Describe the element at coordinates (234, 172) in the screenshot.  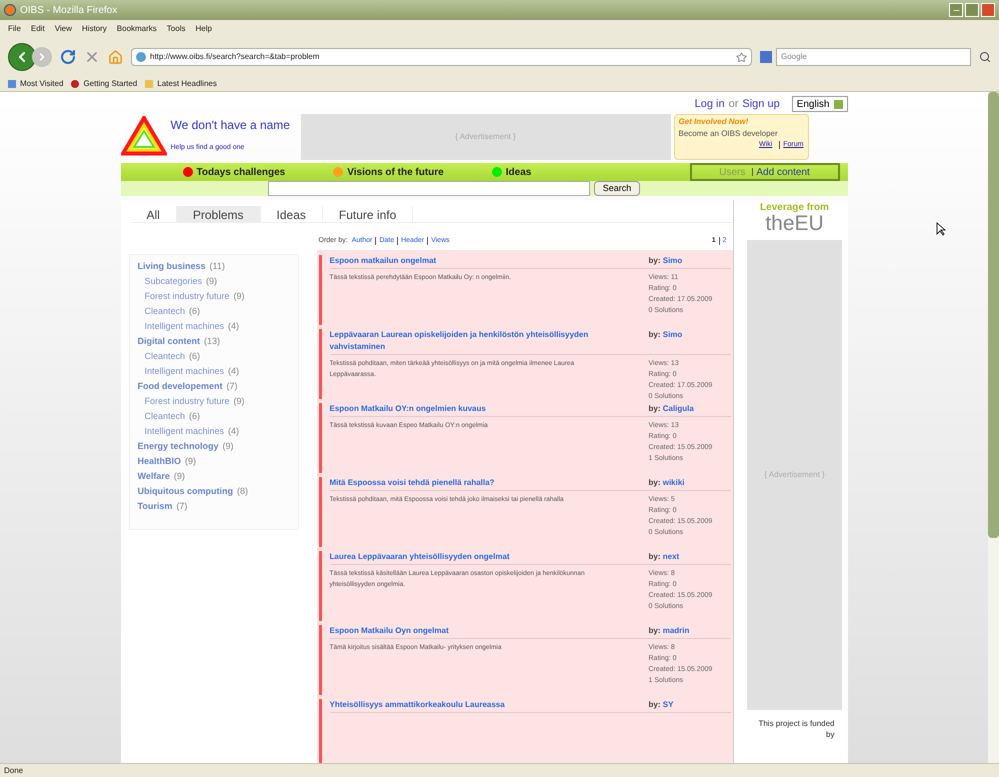
I see `nav-link: Todays challenges` at that location.